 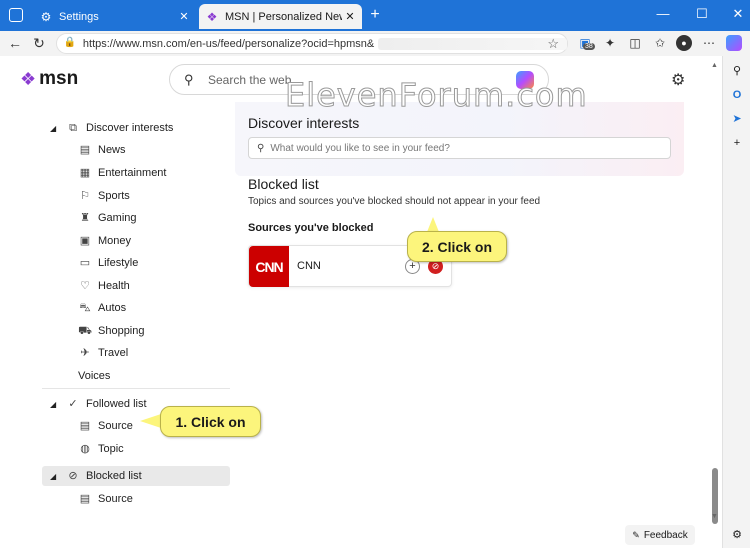 I want to click on scroll-down-icon: ▼, so click(x=714, y=516).